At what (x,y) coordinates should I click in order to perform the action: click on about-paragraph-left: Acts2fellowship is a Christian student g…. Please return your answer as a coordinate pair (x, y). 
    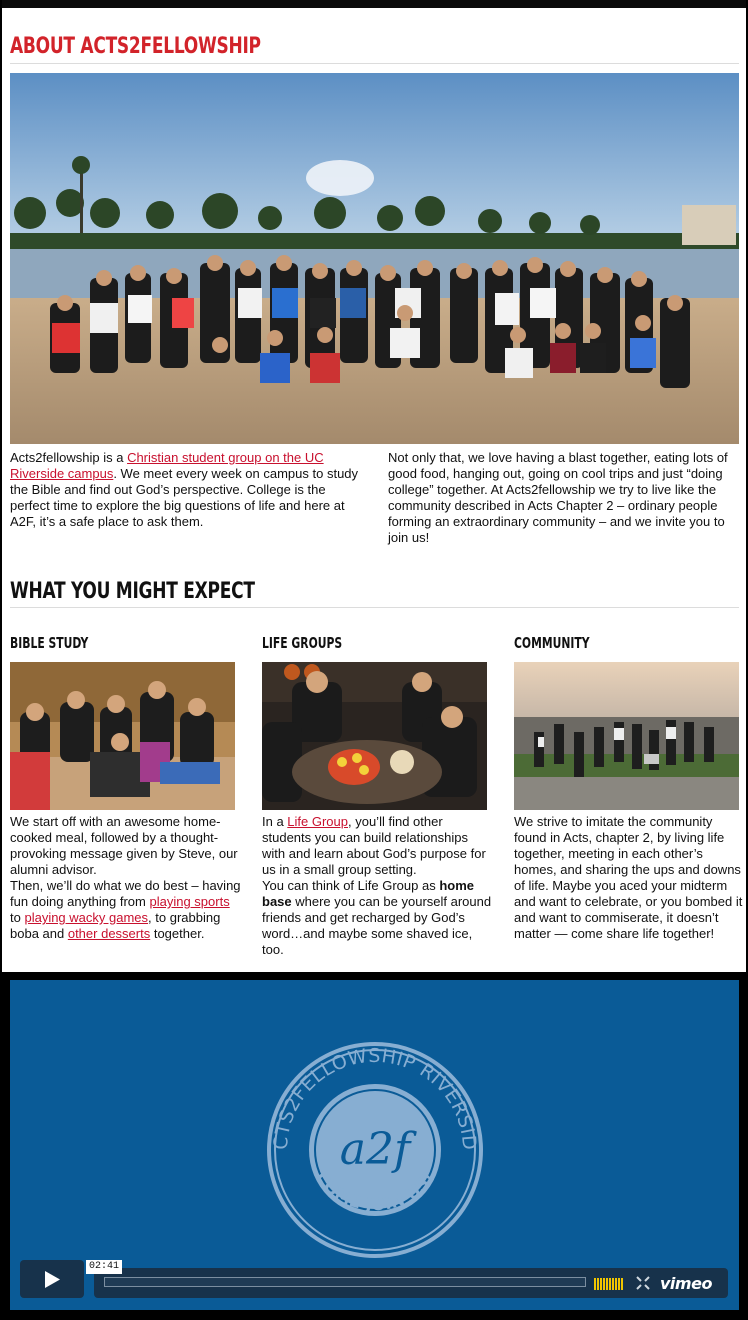
    Looking at the image, I should click on (187, 490).